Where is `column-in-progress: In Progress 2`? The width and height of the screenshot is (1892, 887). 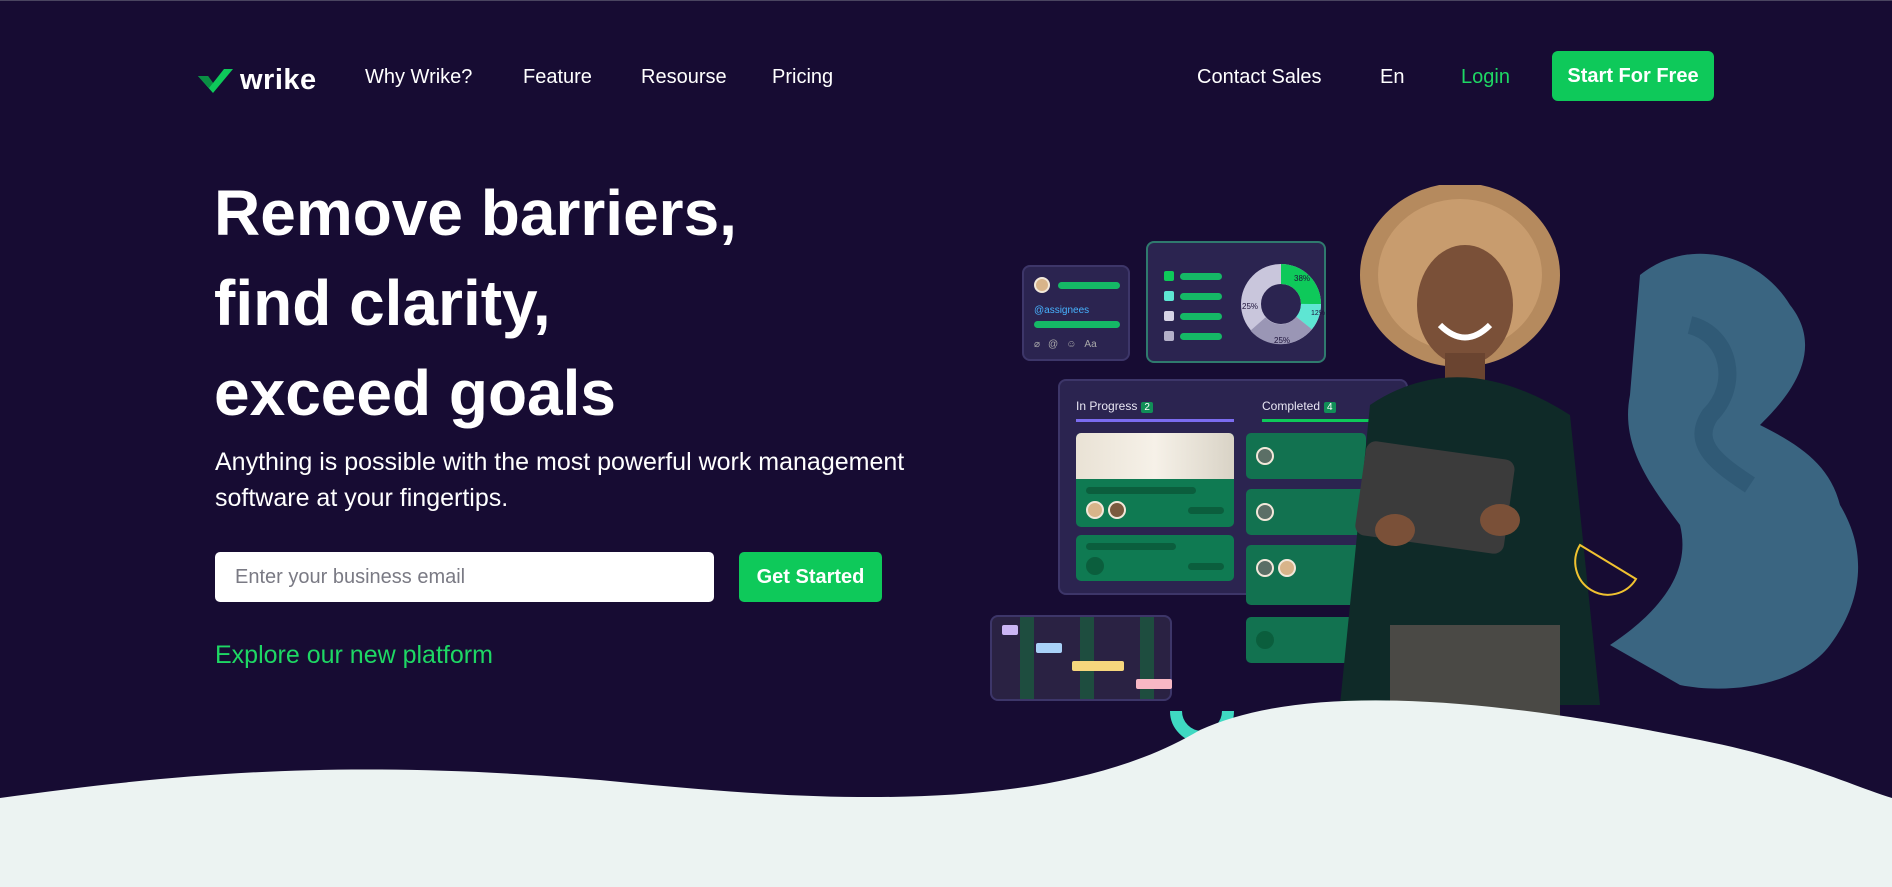 column-in-progress: In Progress 2 is located at coordinates (1114, 406).